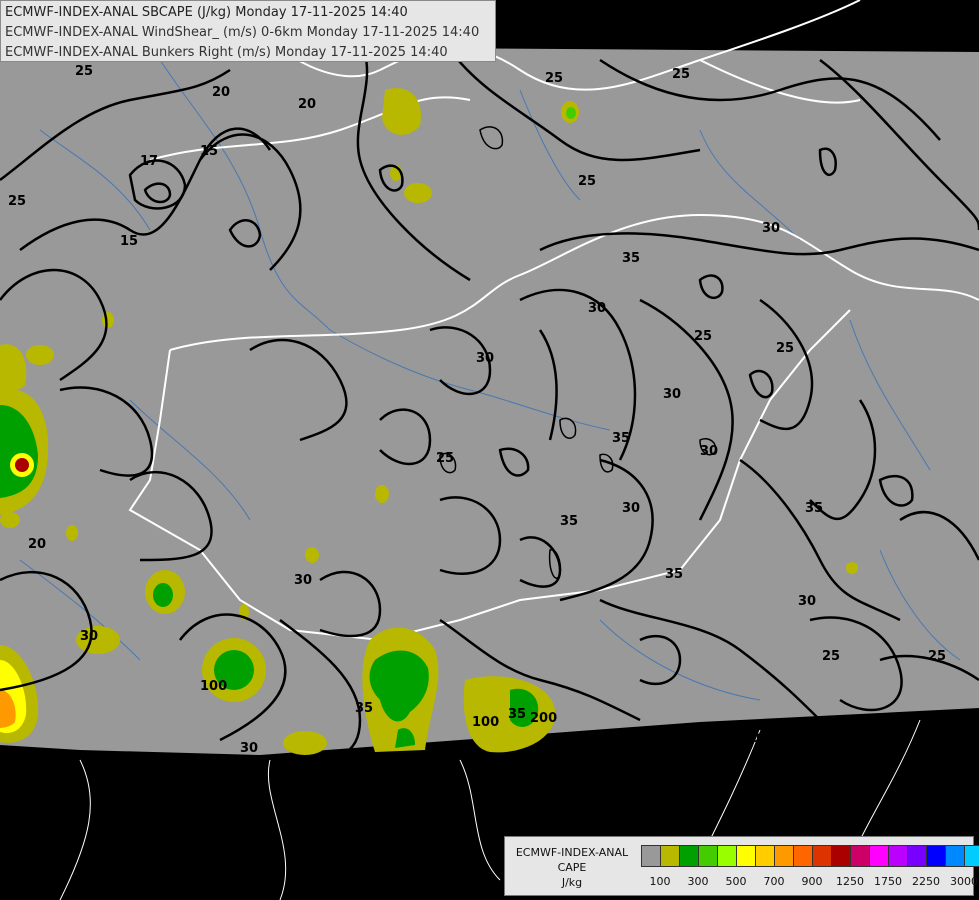 The width and height of the screenshot is (979, 900). Describe the element at coordinates (850, 881) in the screenshot. I see `legend-tick-label: 1250` at that location.